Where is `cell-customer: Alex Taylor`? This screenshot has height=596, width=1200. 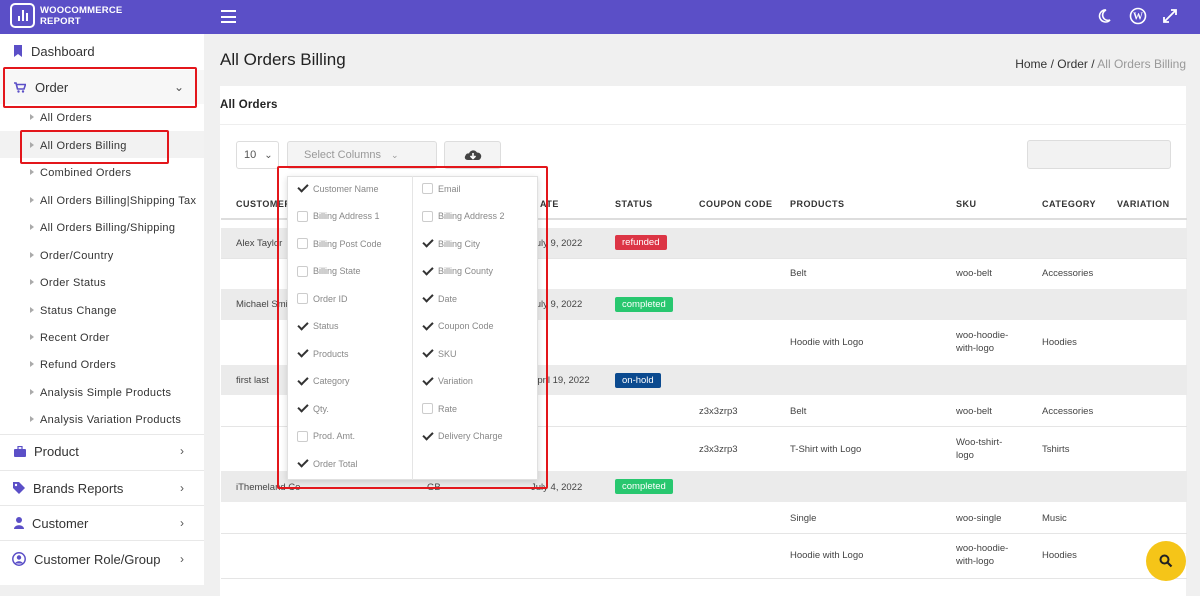
cell-customer: Alex Taylor is located at coordinates (259, 243).